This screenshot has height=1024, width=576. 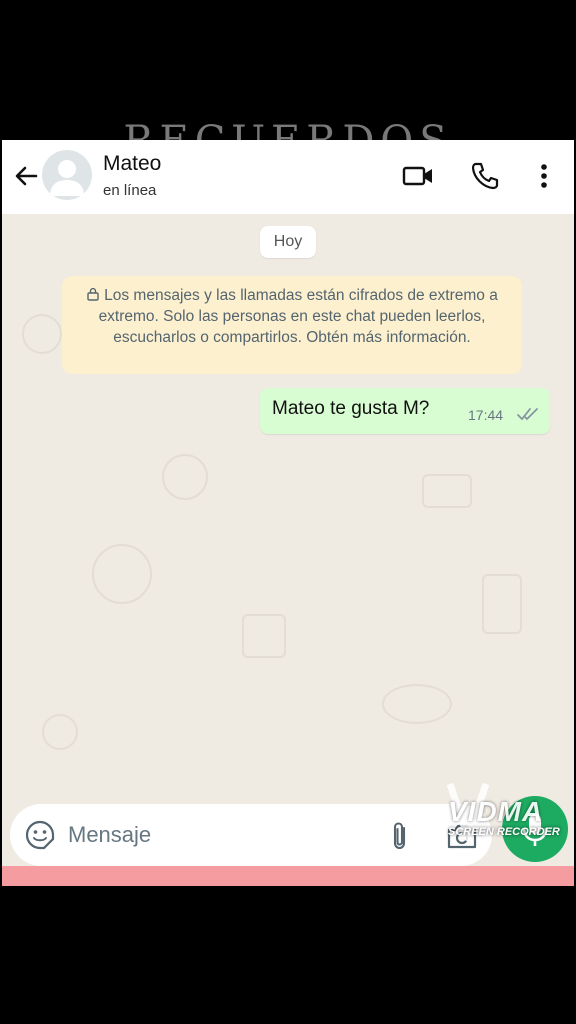 What do you see at coordinates (351, 408) in the screenshot?
I see `message-text: Mateo te gusta M?` at bounding box center [351, 408].